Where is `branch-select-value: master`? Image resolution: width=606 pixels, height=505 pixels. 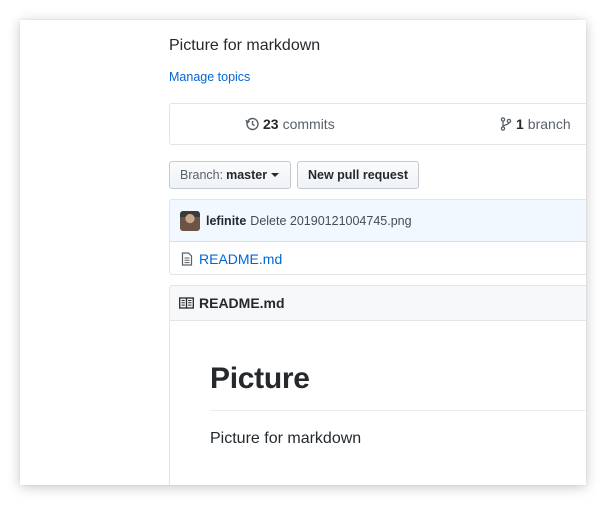 branch-select-value: master is located at coordinates (247, 175).